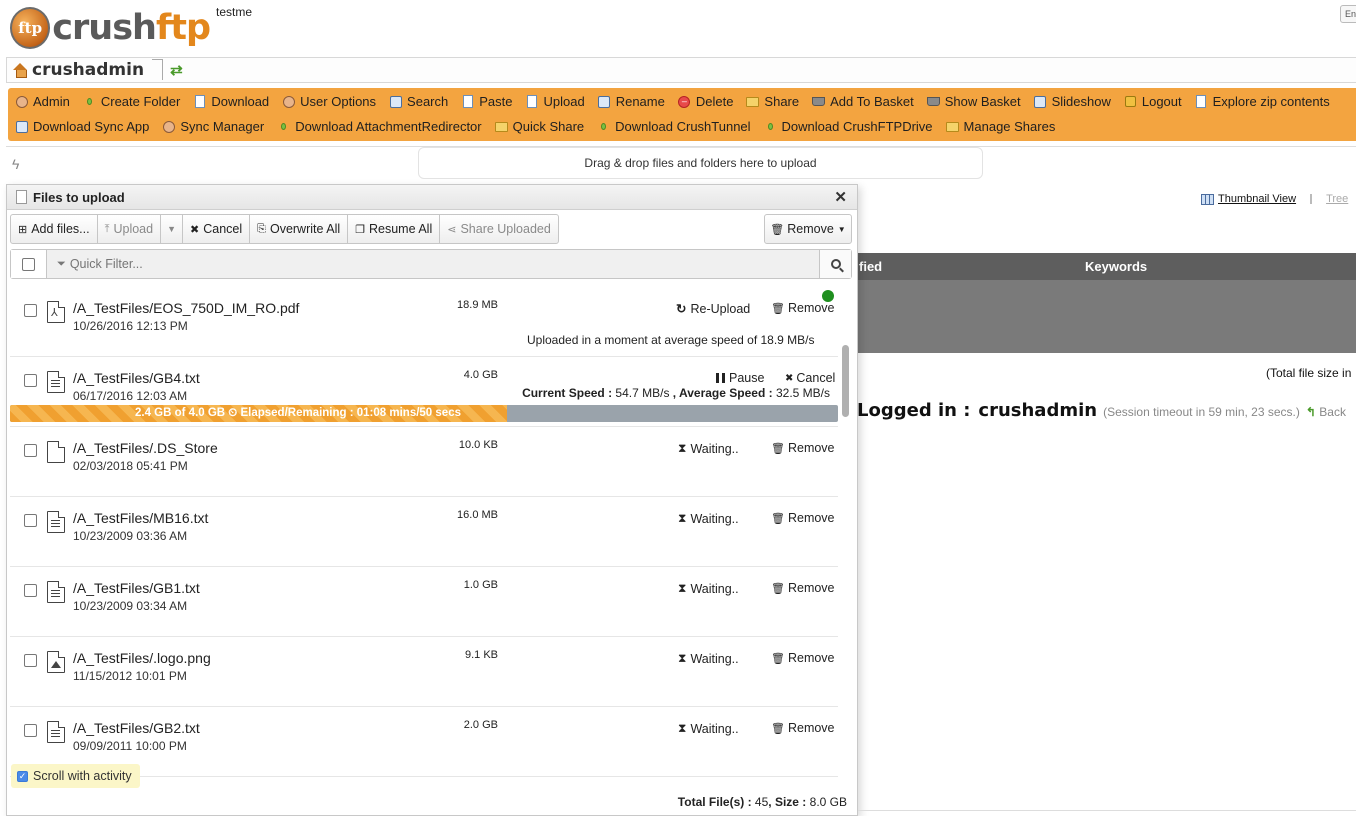 This screenshot has height=816, width=1356. Describe the element at coordinates (283, 126) in the screenshot. I see `bullet-icon` at that location.